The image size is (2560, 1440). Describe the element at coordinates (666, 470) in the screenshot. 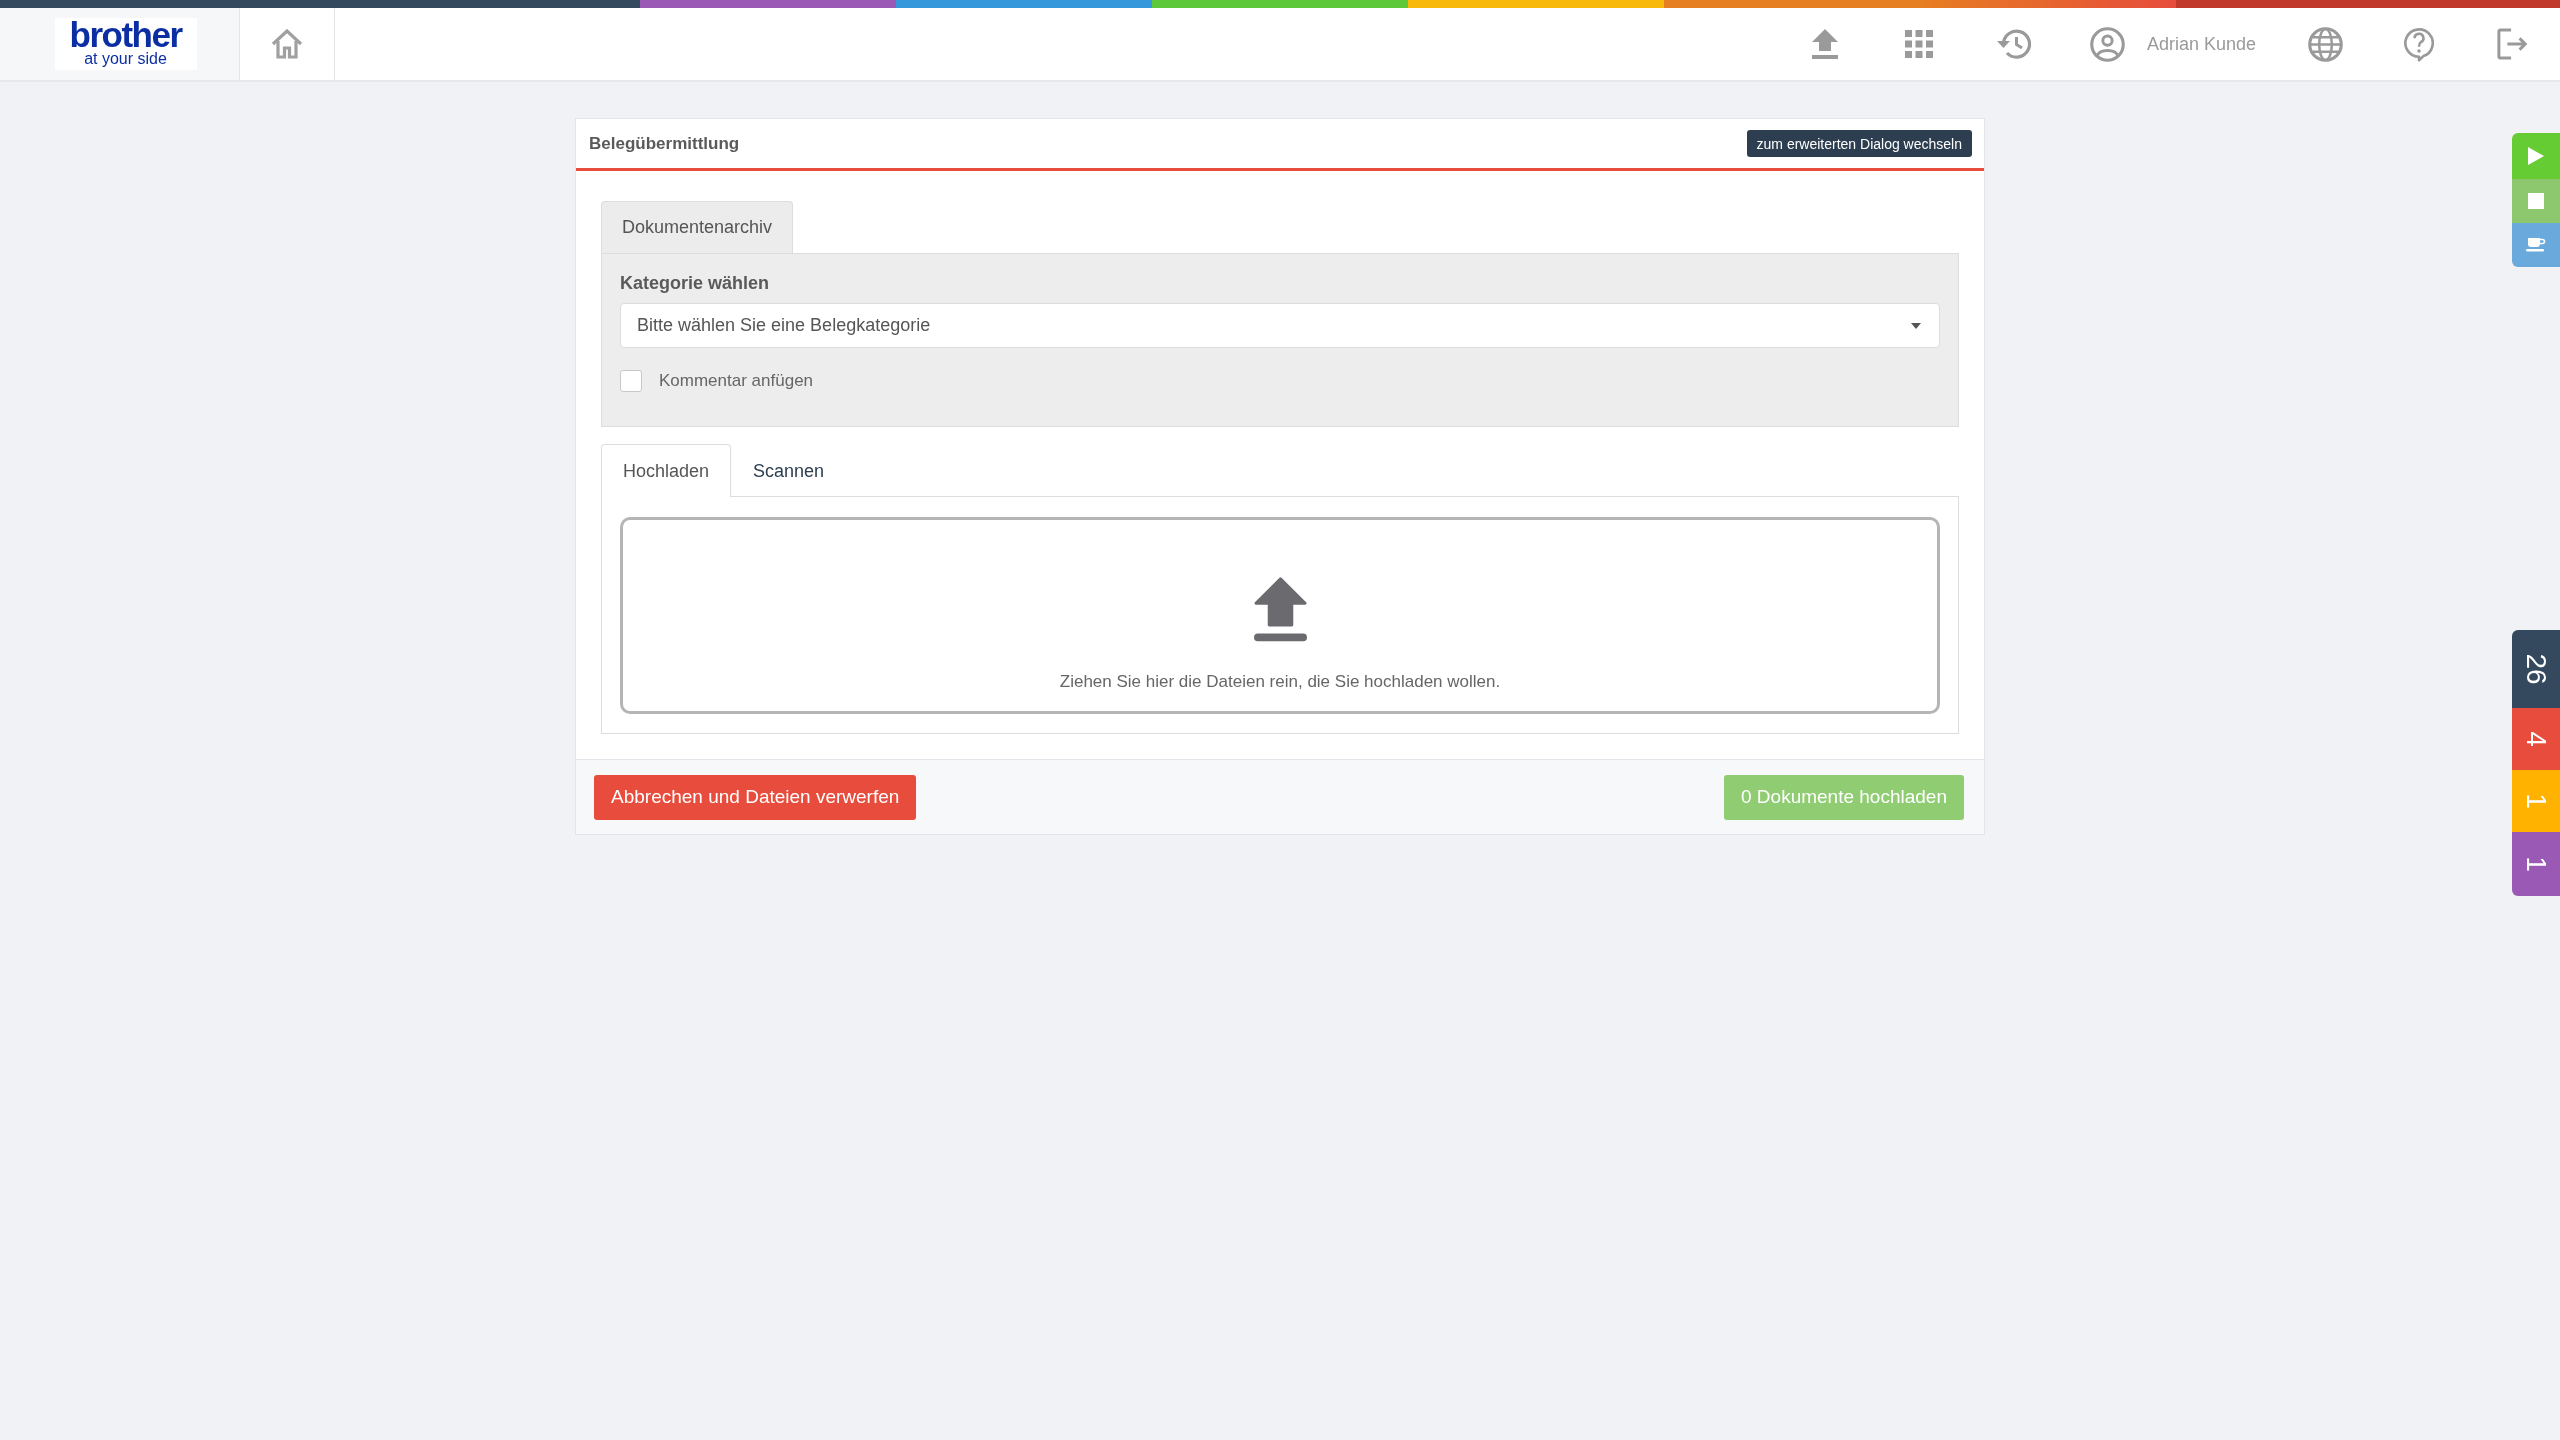

I see `tab: Hochladen` at that location.